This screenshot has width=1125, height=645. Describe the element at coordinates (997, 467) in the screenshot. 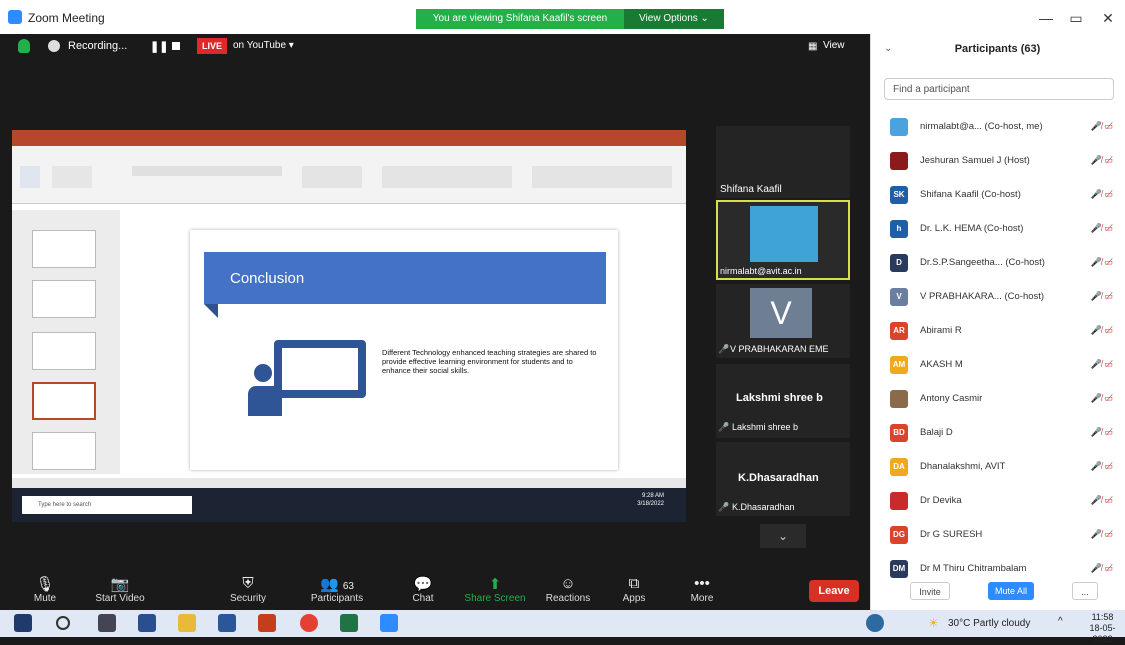

I see `participant-row: DA Dhanalakshmi, AVIT 🎤̸ ▭̸` at that location.